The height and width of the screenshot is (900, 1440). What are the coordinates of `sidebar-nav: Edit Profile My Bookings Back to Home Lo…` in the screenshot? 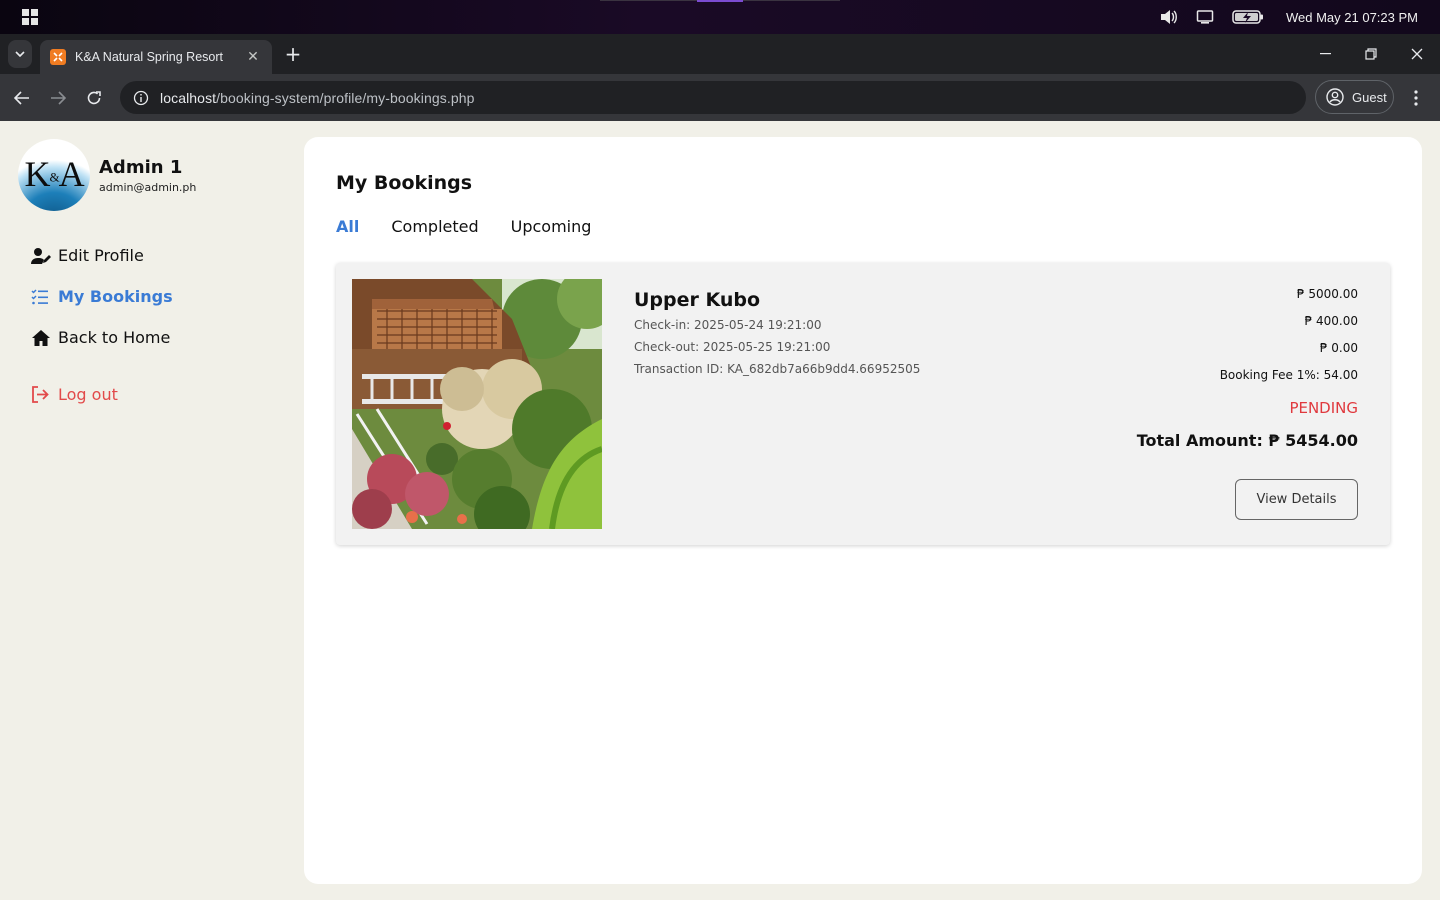 It's located at (102, 325).